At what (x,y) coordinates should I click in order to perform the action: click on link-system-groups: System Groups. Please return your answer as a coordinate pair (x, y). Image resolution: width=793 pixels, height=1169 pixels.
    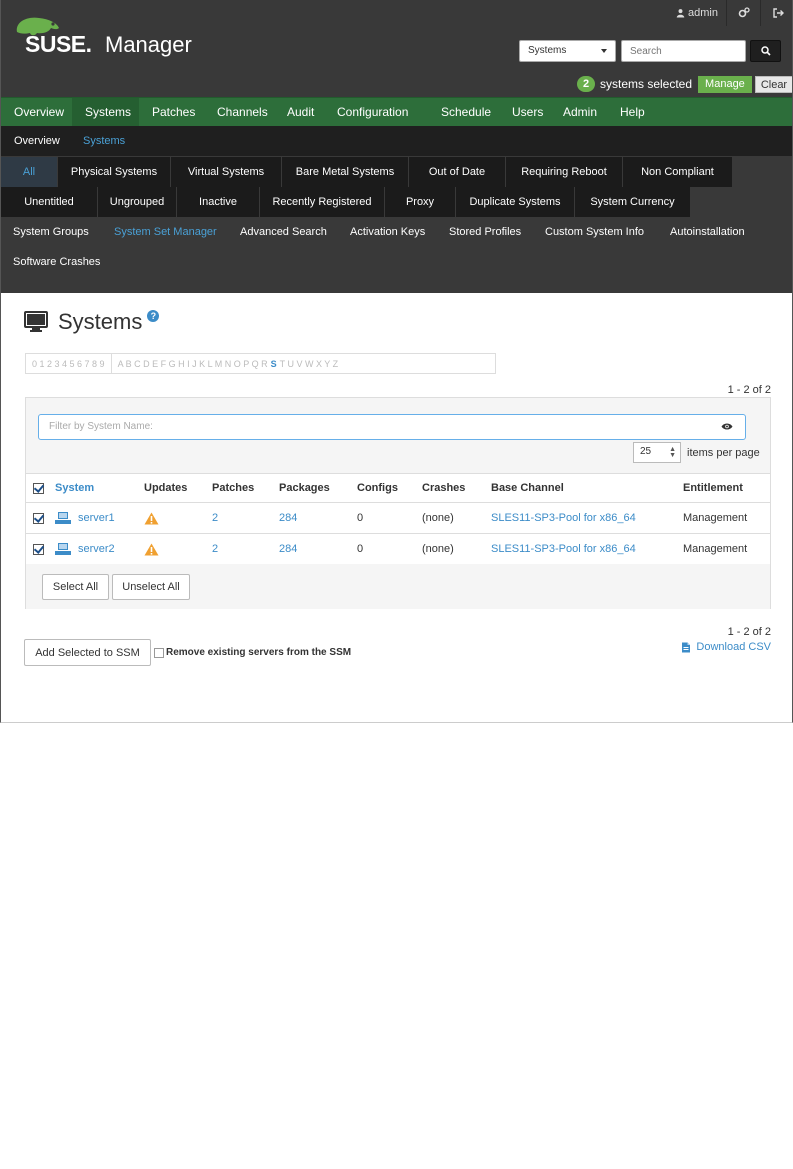
    Looking at the image, I should click on (51, 232).